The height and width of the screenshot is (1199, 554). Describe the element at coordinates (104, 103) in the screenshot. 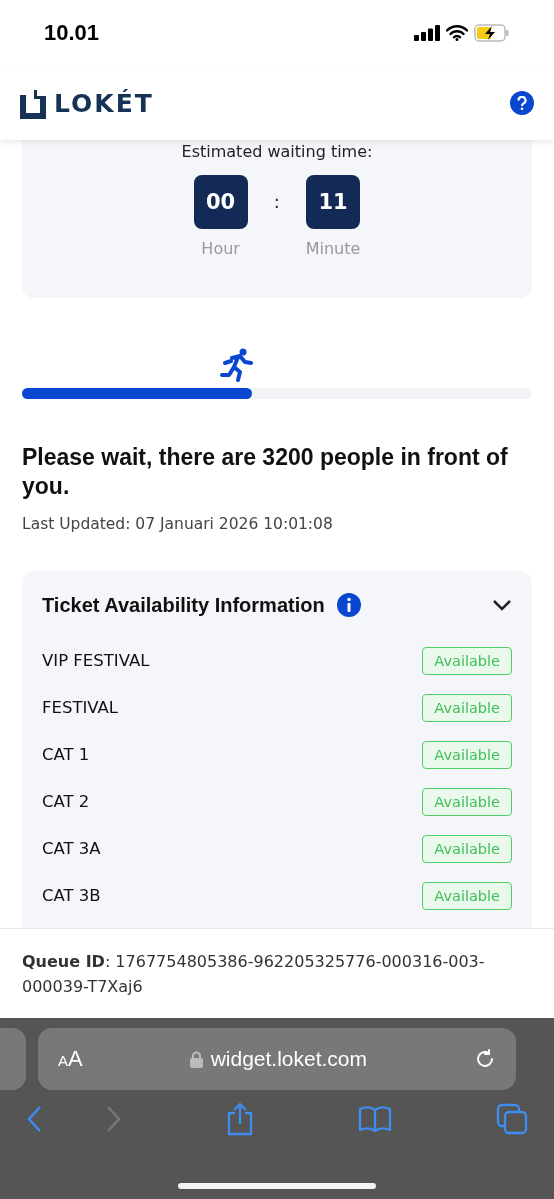

I see `logo-text: LOKÉT` at that location.